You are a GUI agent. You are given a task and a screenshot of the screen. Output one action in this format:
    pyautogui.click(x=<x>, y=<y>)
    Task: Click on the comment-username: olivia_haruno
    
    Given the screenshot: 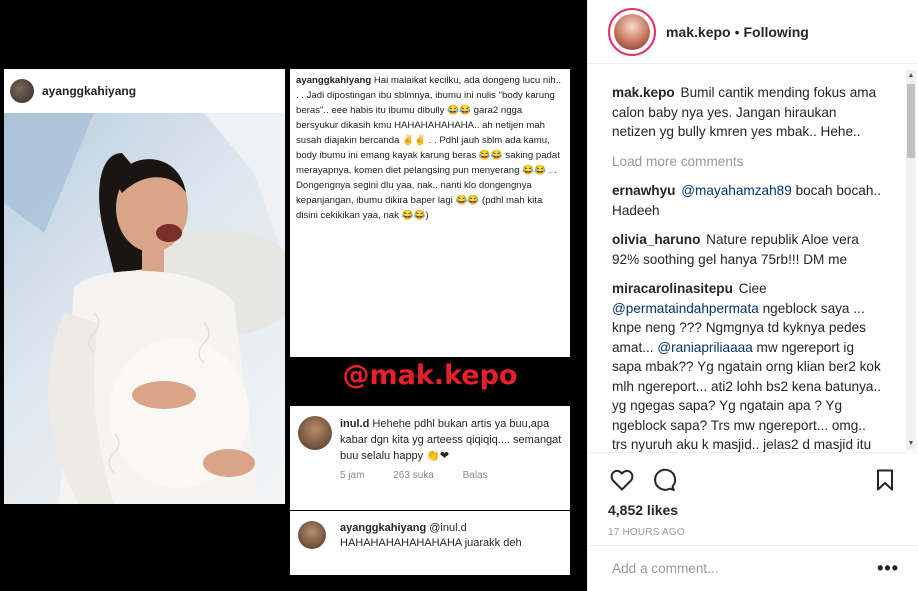 What is the action you would take?
    pyautogui.click(x=656, y=239)
    